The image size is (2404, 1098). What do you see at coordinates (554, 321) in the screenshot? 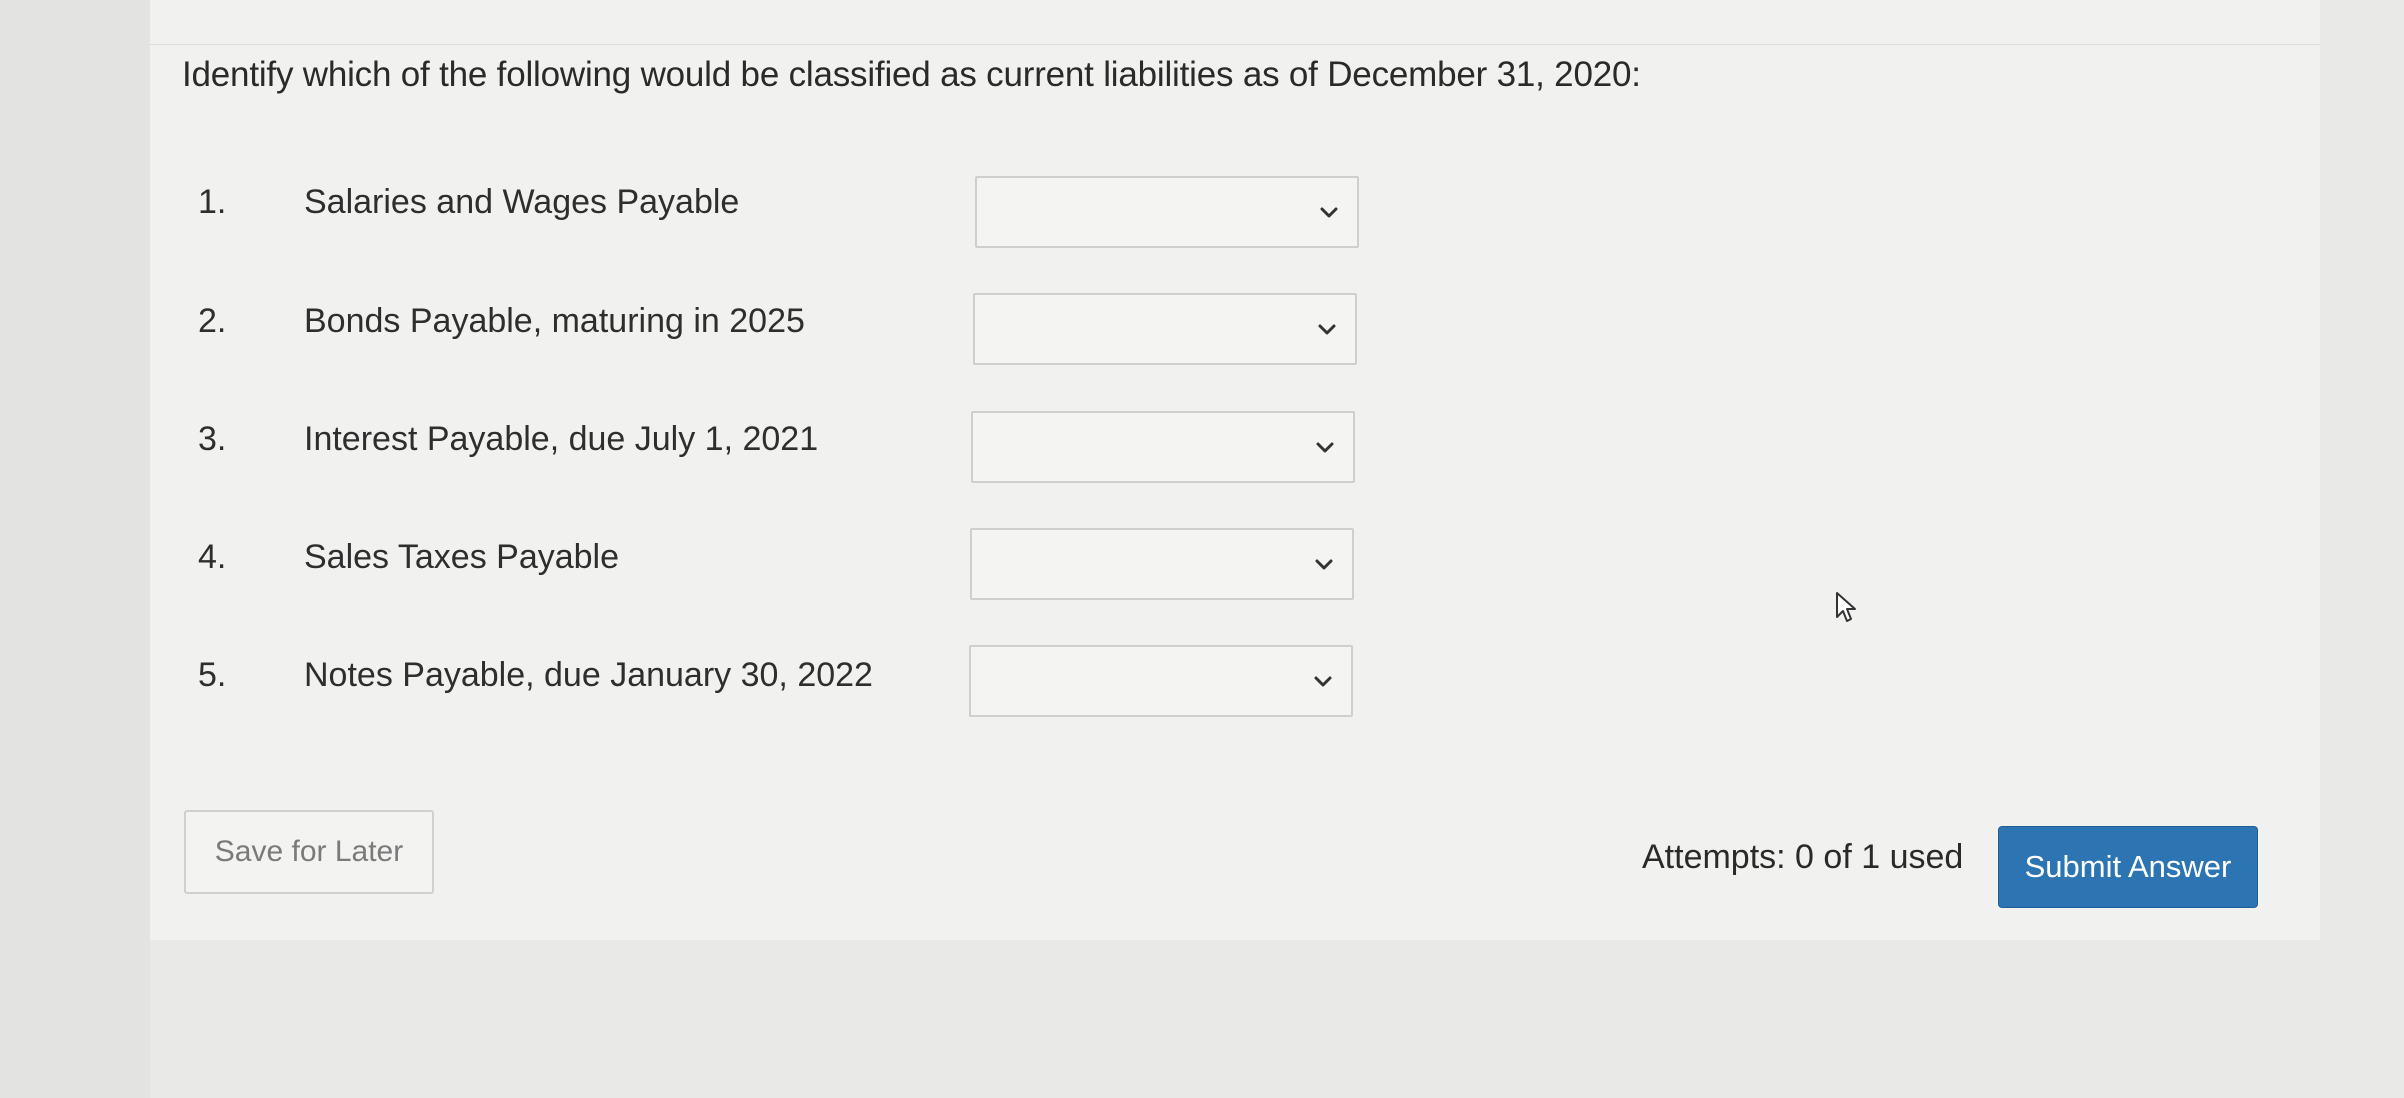
I see `item-label: Bonds Payable, maturing in 2025` at bounding box center [554, 321].